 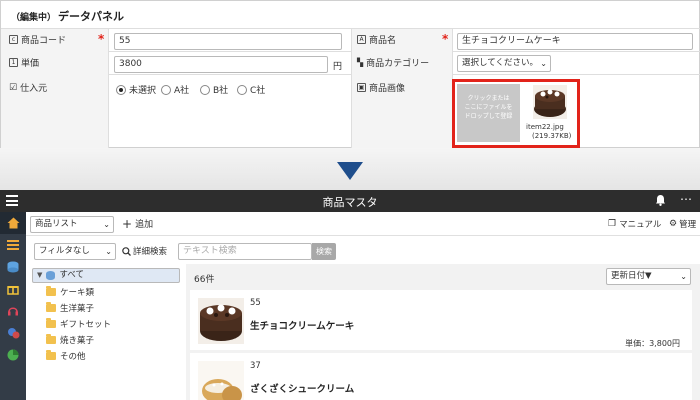 I want to click on supplier-radio-c: C社, so click(x=251, y=89).